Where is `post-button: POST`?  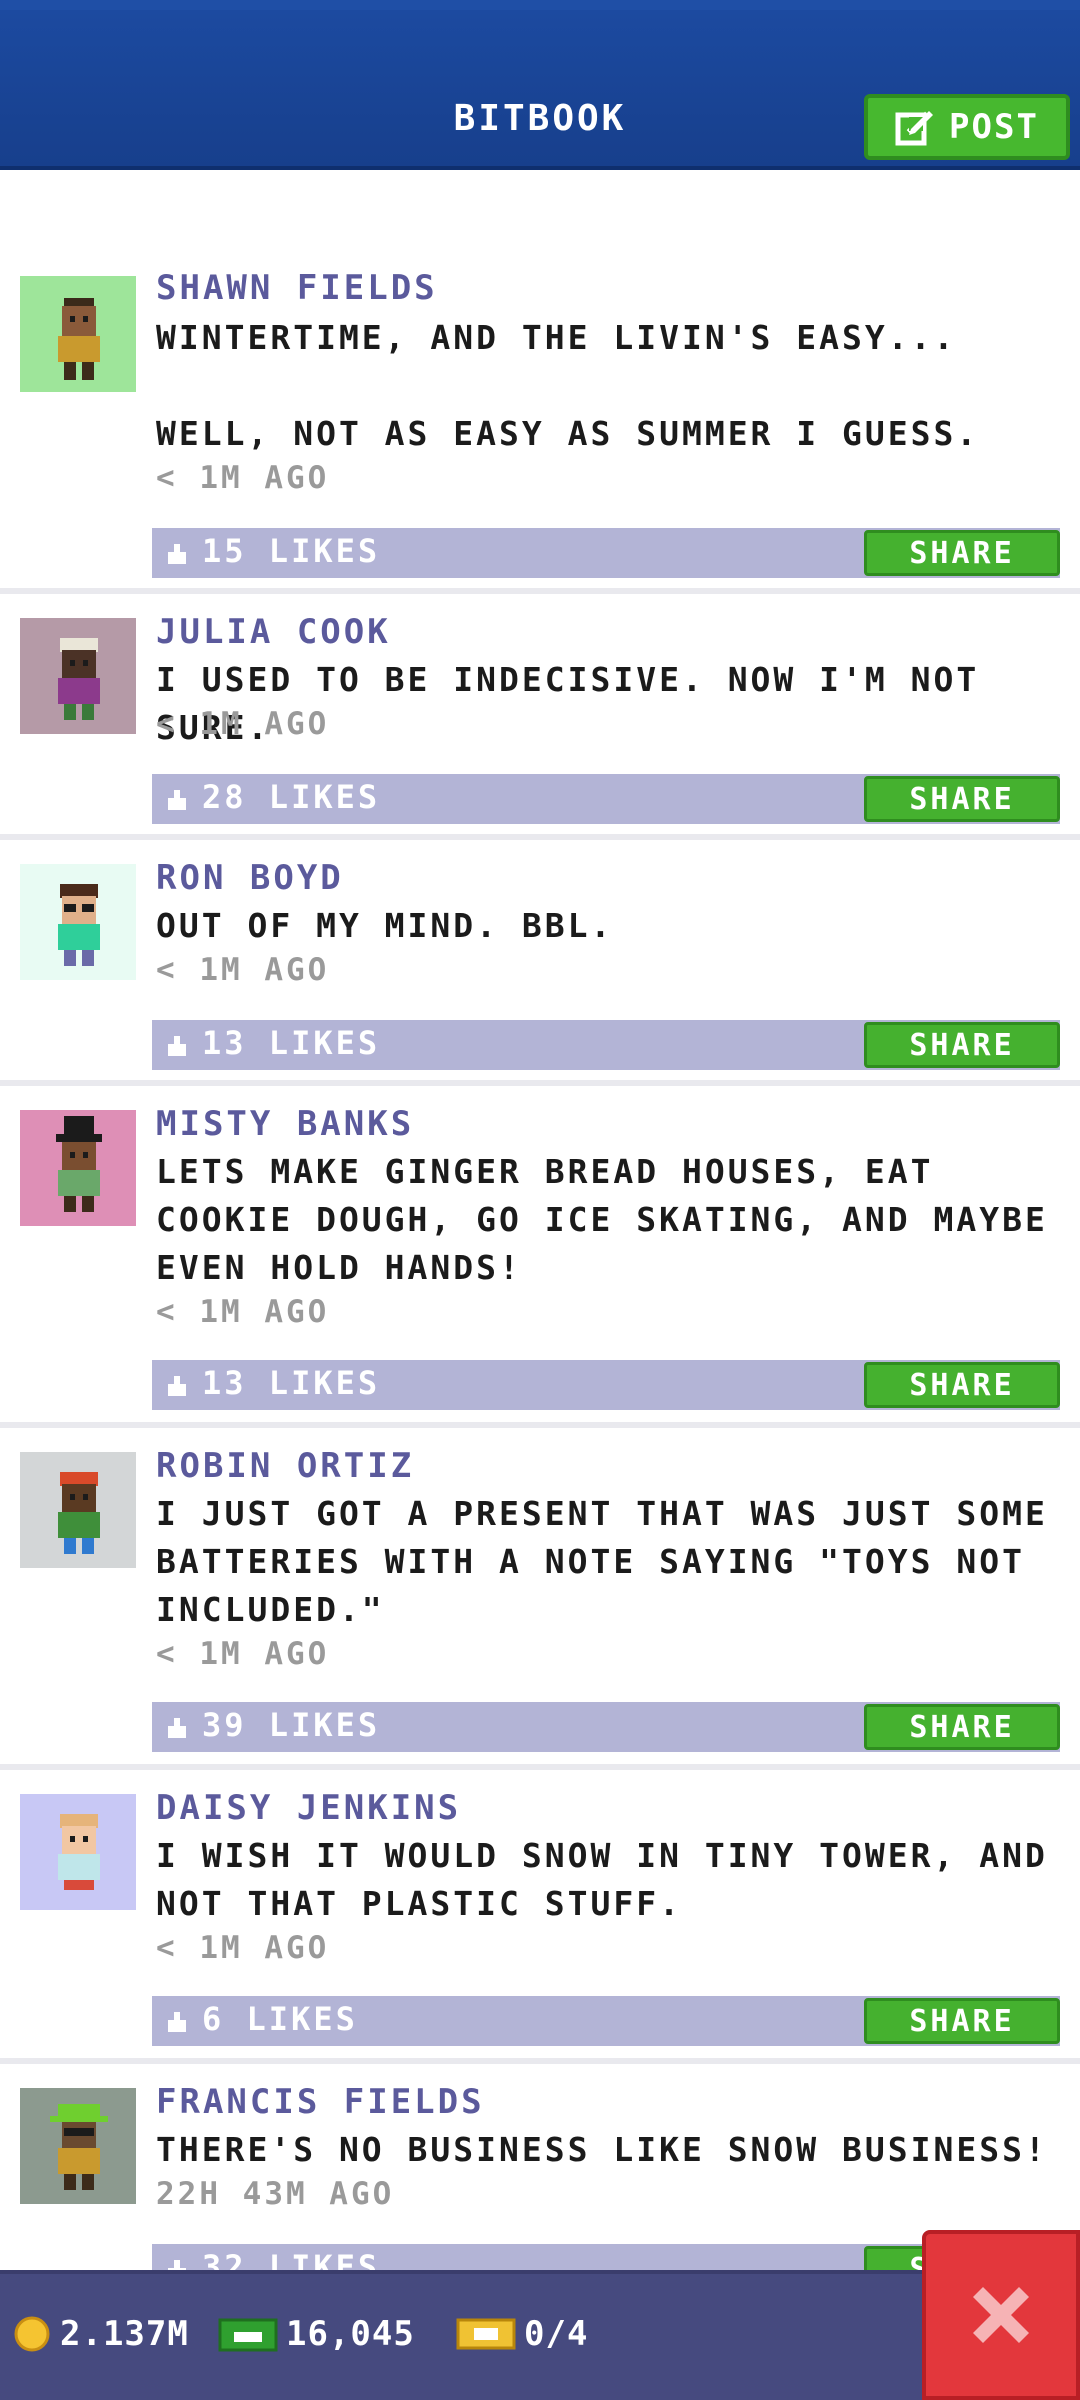
post-button: POST is located at coordinates (967, 127).